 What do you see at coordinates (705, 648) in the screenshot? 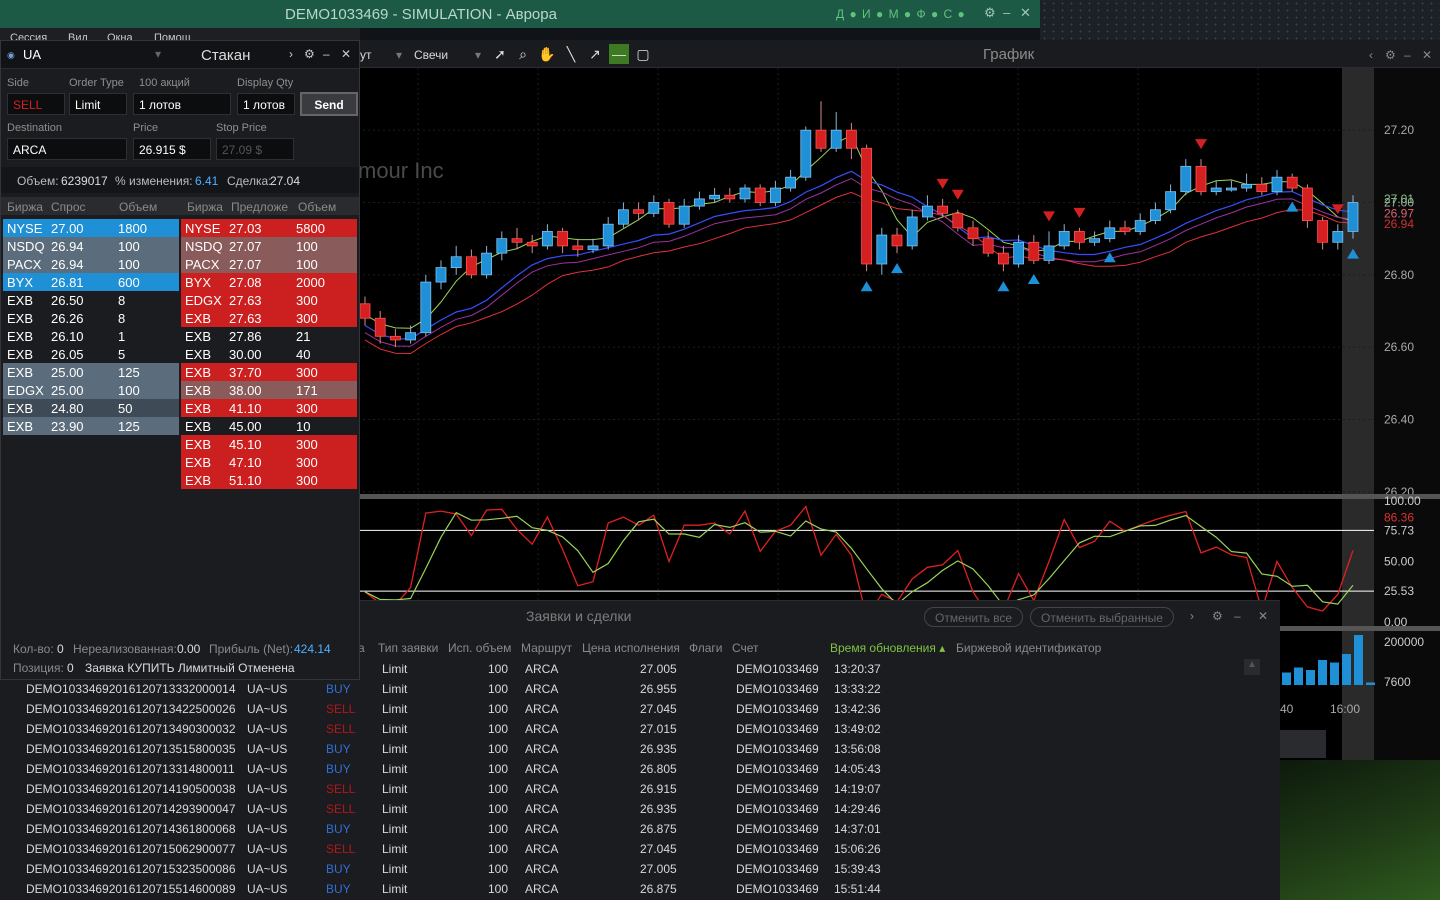
I see `column-header-flags: Флаги` at bounding box center [705, 648].